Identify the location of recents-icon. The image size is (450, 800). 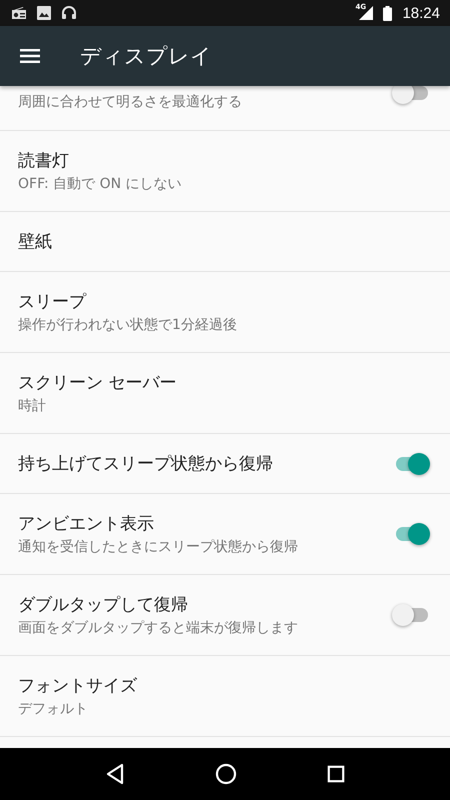
(336, 774).